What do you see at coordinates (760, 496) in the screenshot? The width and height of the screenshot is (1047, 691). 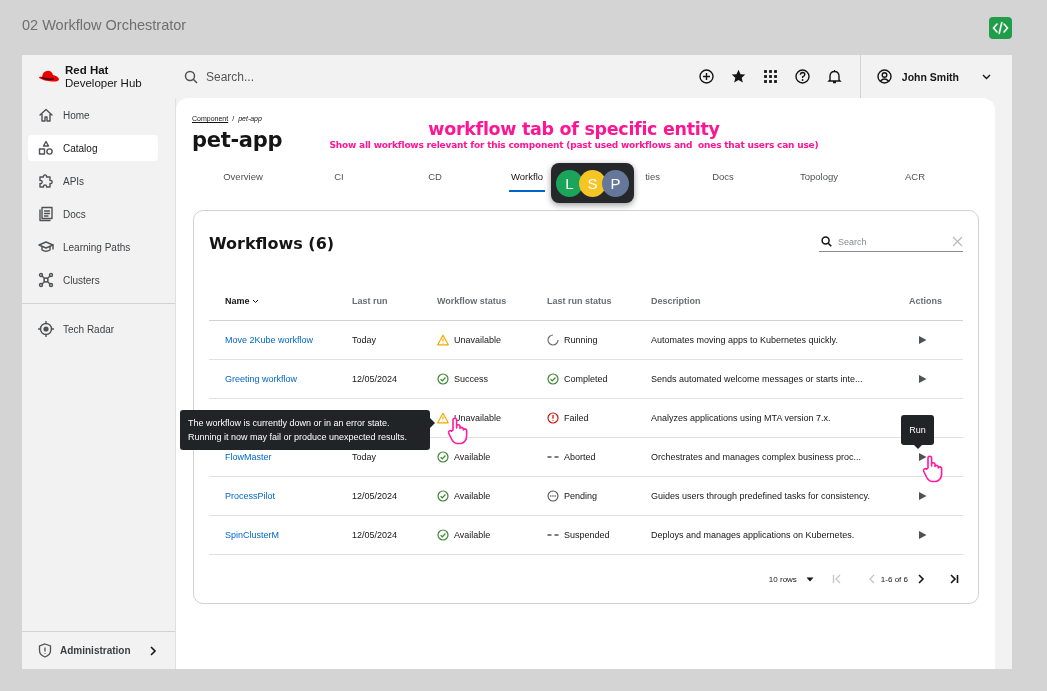 I see `description-text: Guides users through predefined tasks for consistency.` at bounding box center [760, 496].